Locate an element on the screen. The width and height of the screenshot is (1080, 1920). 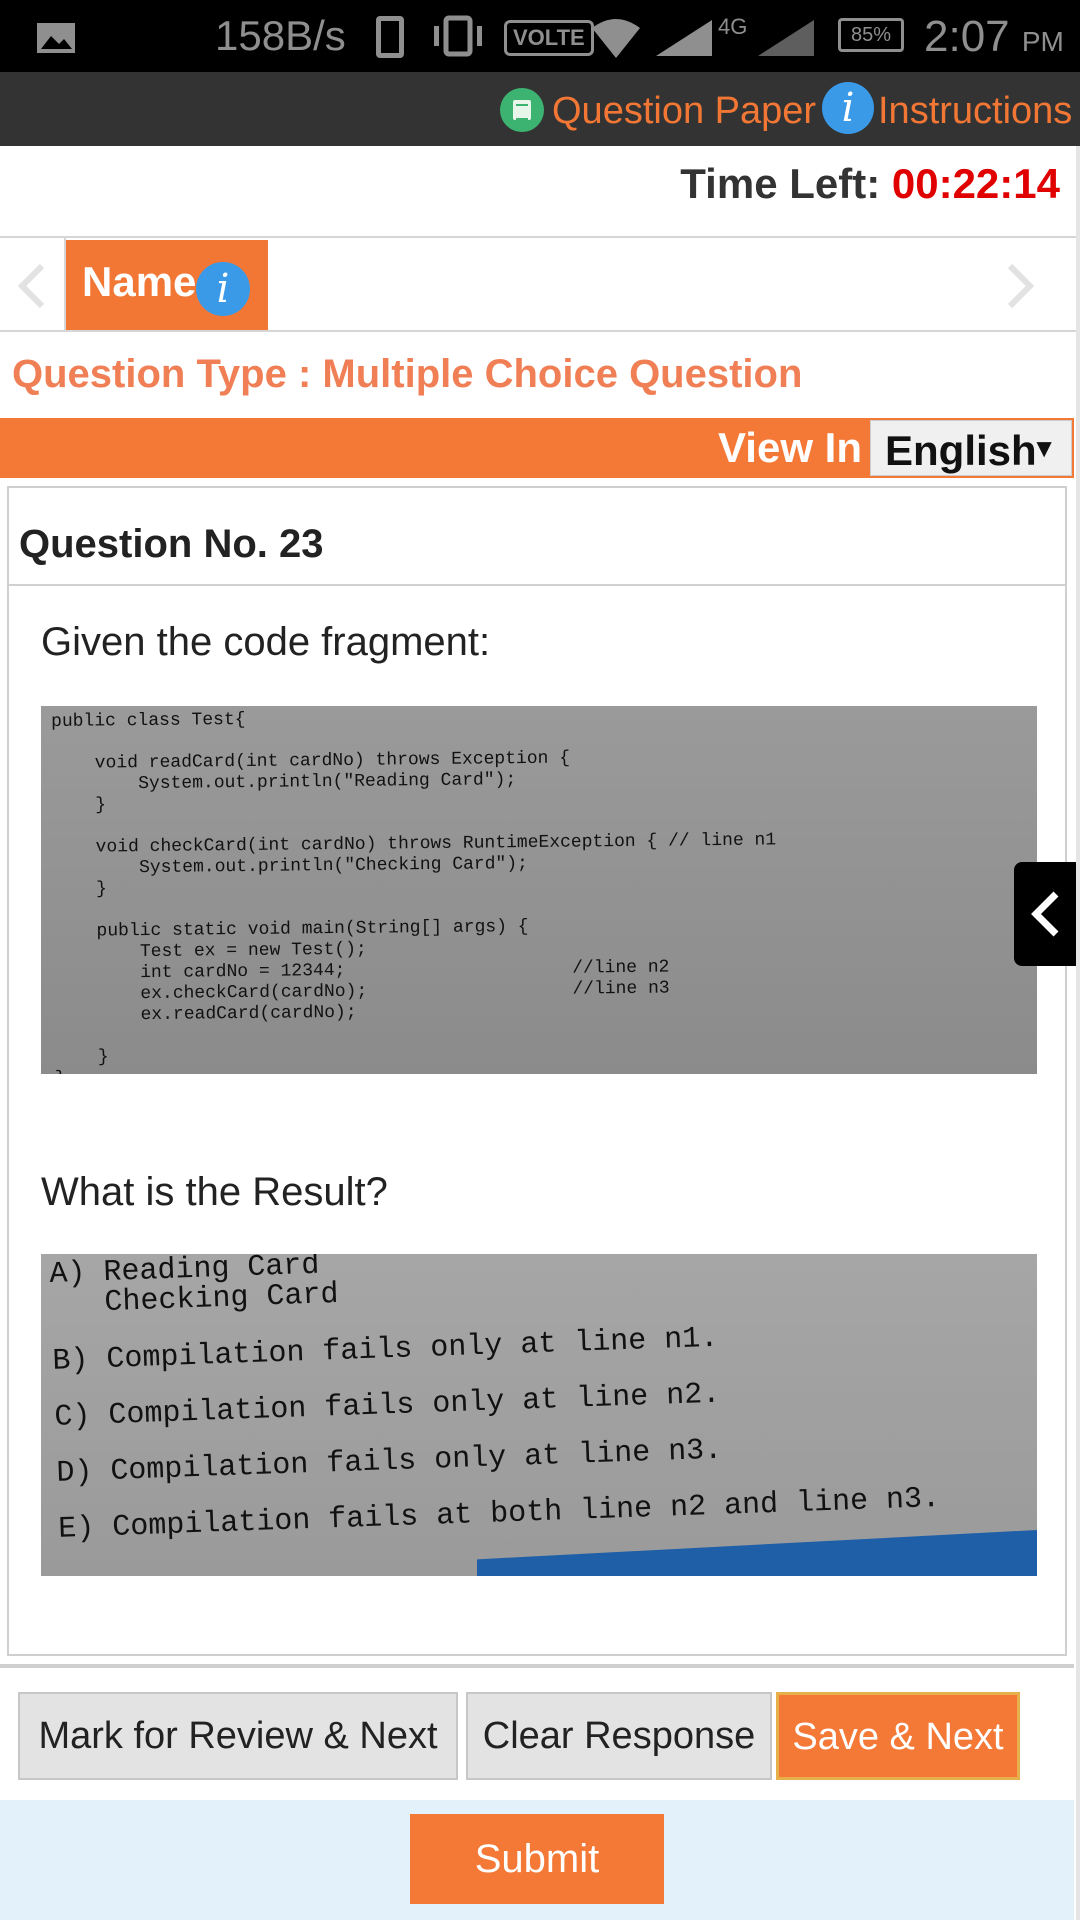
save-next-button: Save & Next is located at coordinates (898, 1736).